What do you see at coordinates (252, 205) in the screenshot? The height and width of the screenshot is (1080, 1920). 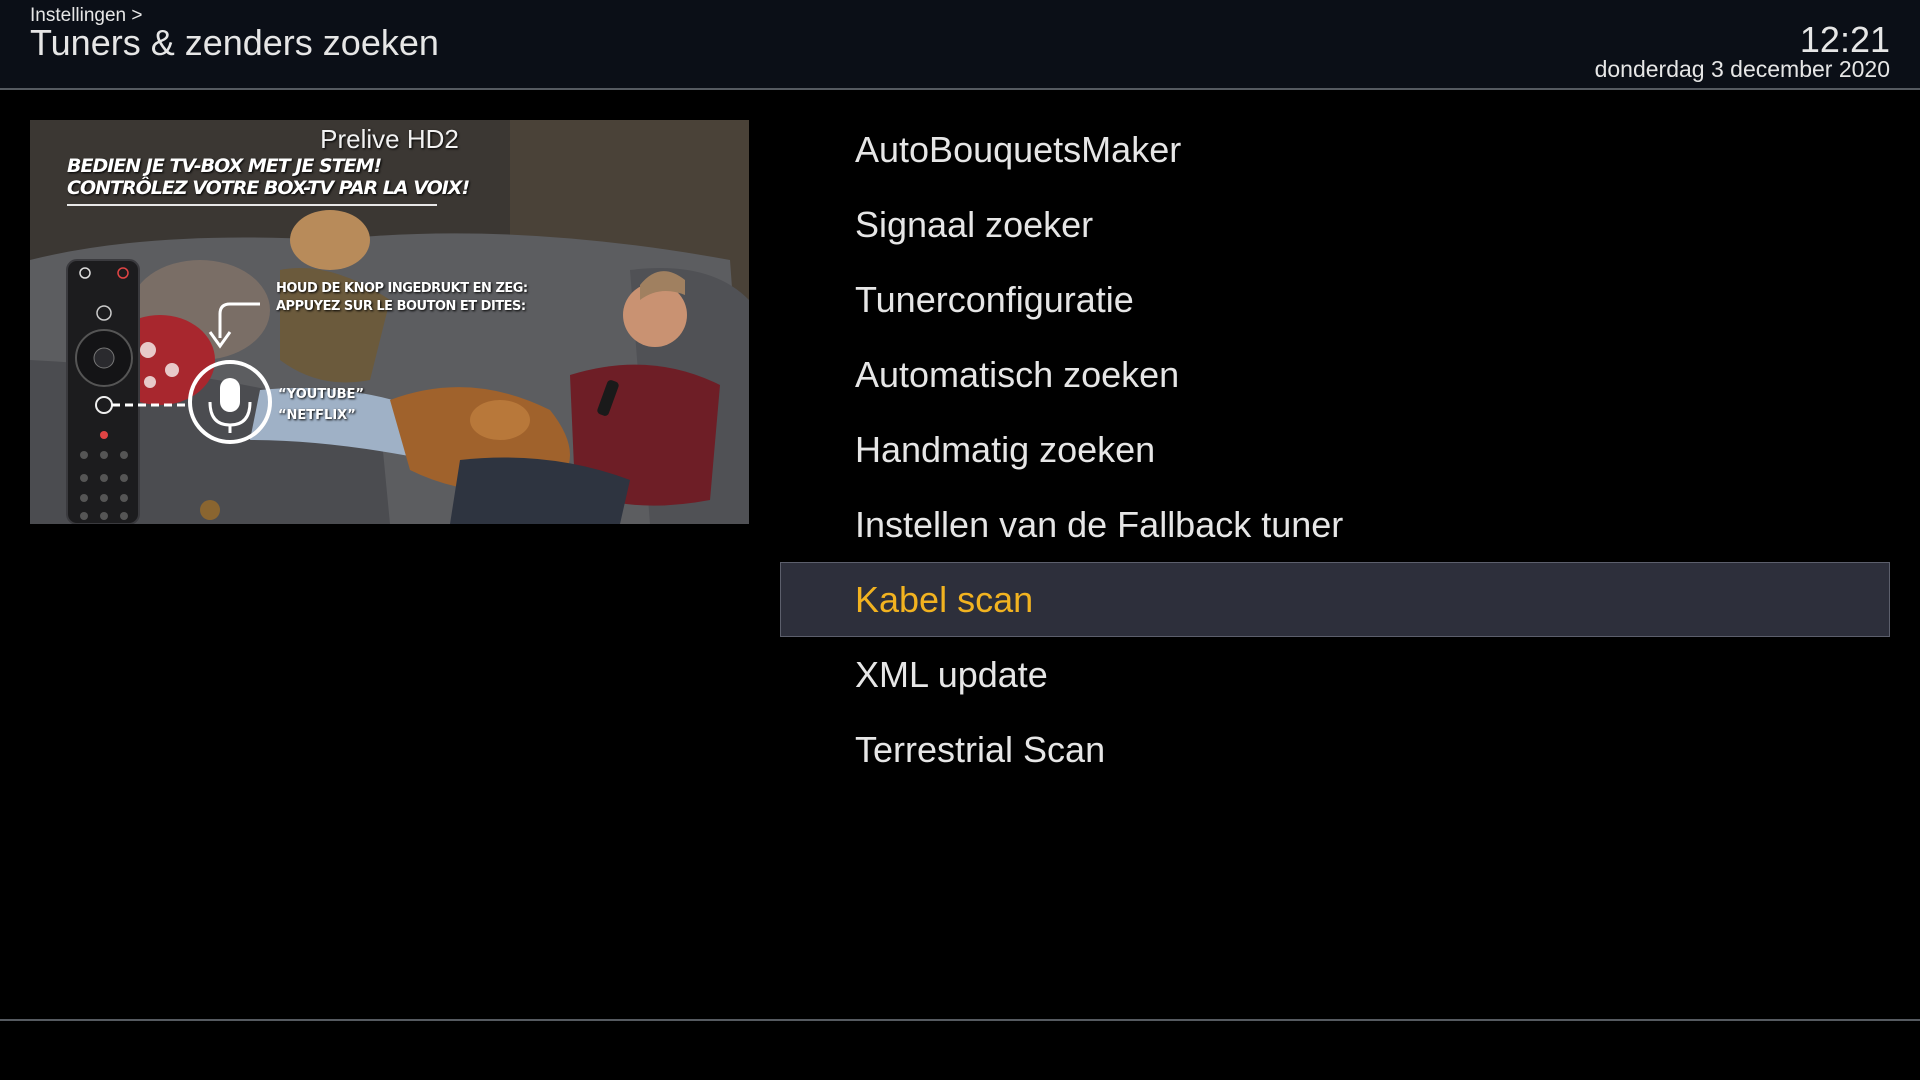 I see `promo-underline` at bounding box center [252, 205].